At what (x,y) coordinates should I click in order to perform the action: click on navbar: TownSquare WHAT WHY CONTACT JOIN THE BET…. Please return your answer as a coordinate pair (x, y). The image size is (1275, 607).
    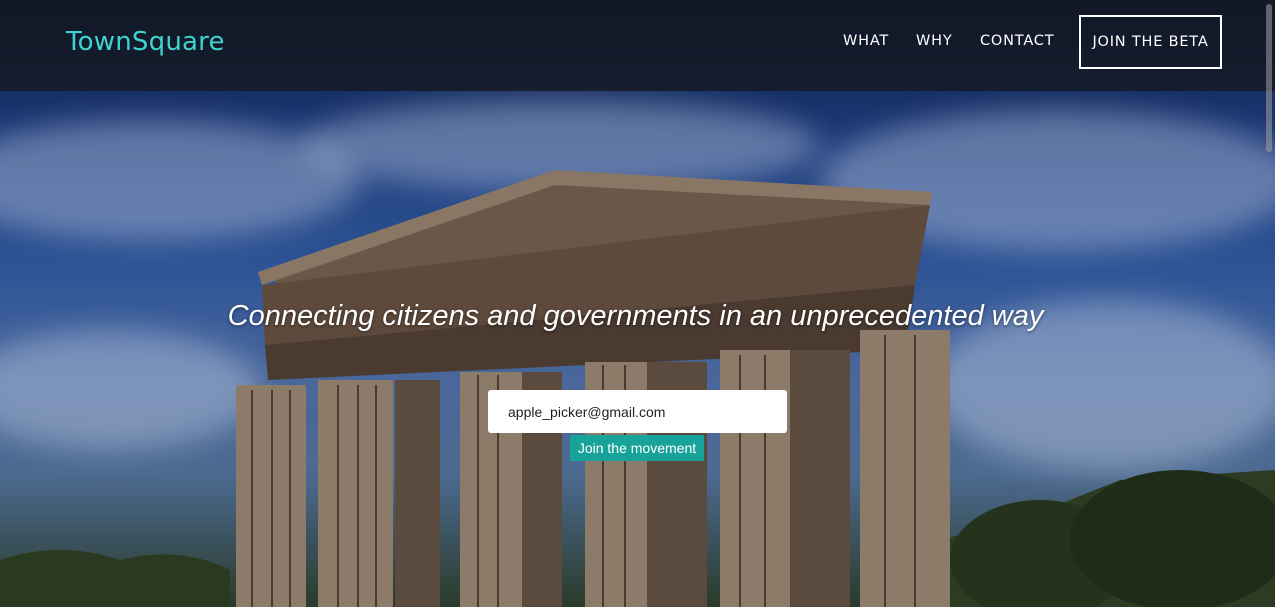
    Looking at the image, I should click on (637, 45).